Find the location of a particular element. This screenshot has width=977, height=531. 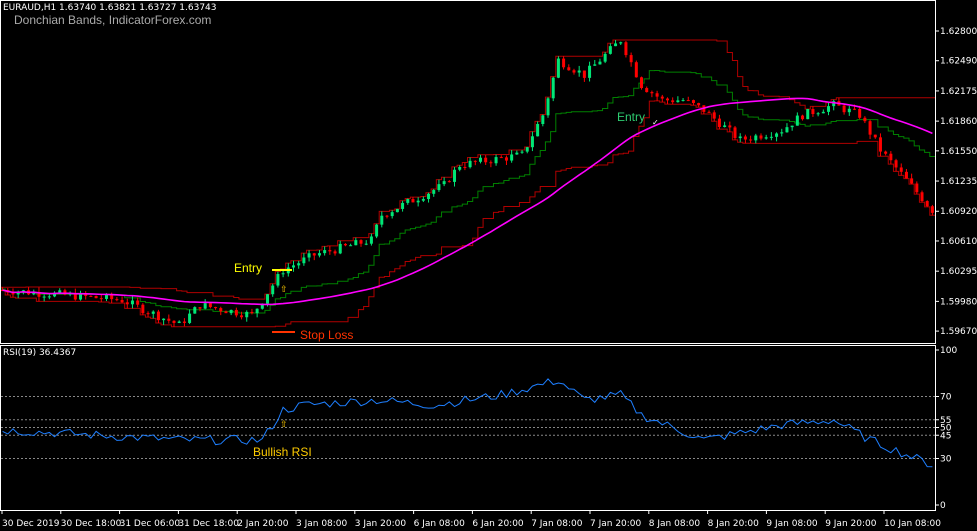

price-tick-label: 1.60295 is located at coordinates (958, 272).